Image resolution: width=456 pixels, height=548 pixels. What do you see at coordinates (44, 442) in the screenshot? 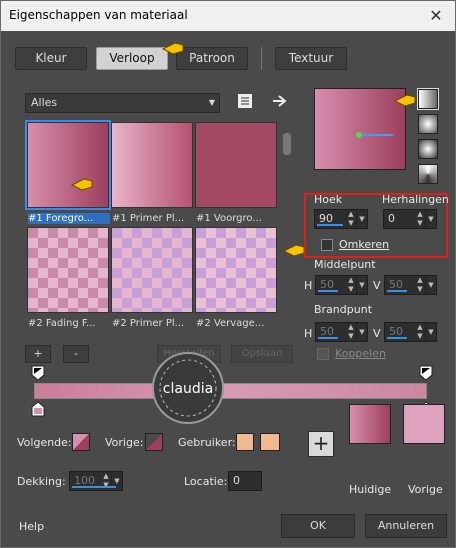
I see `next-label: Volgende:` at bounding box center [44, 442].